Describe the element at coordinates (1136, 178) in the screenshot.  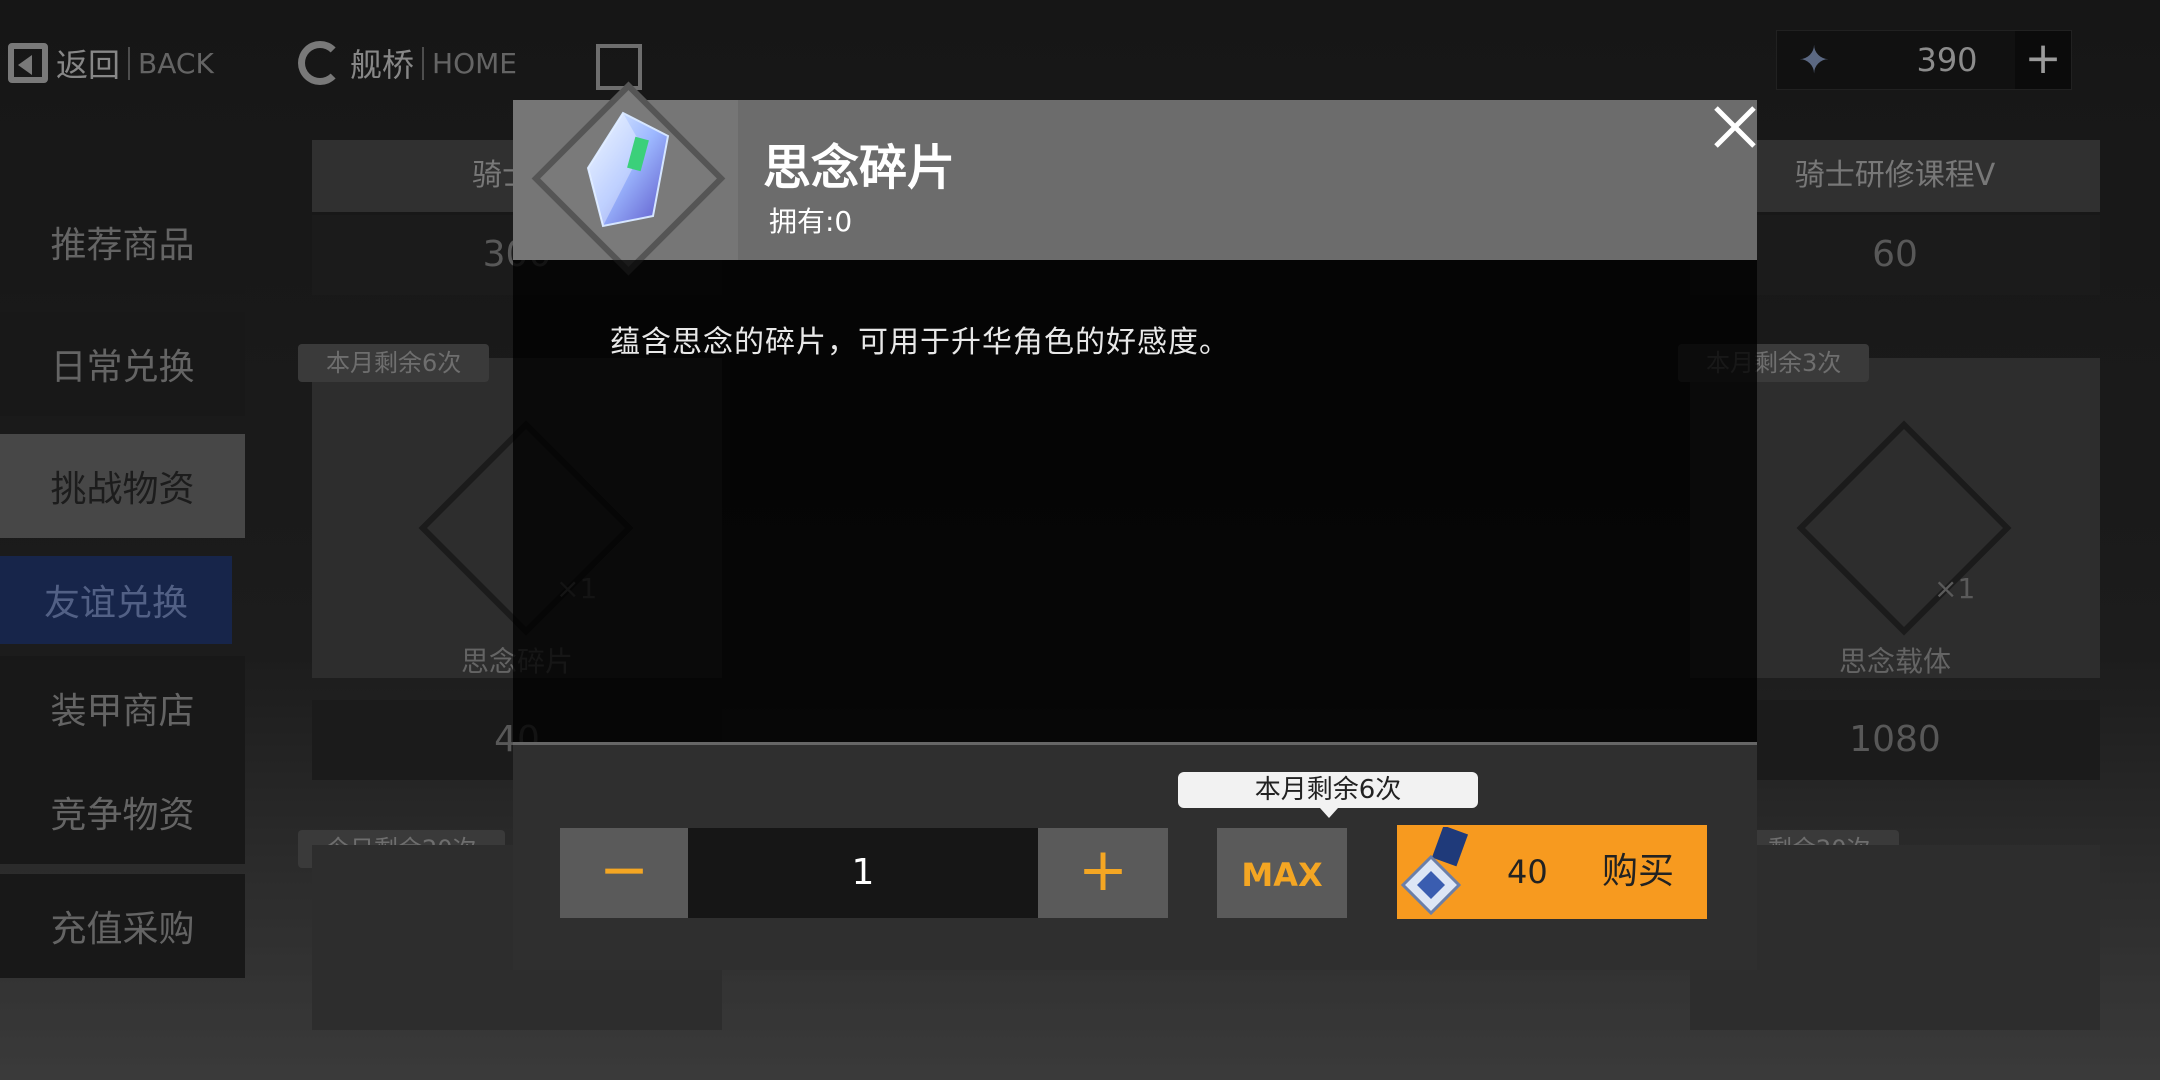
I see `dialog-header: 思念碎片 拥有:0` at that location.